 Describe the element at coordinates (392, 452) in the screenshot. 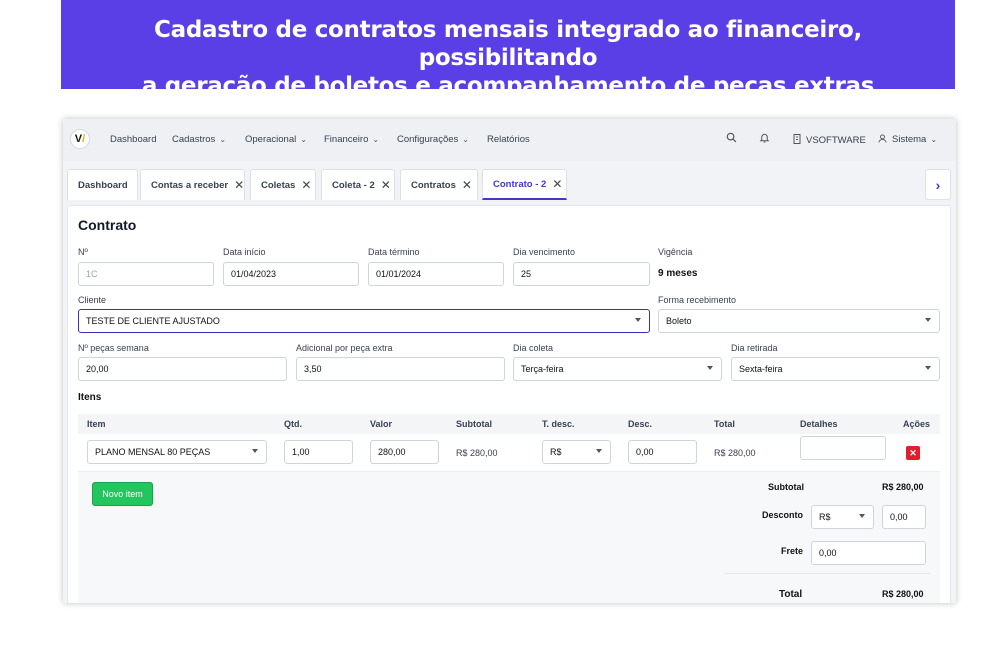

I see `valor-value: 280,00` at that location.